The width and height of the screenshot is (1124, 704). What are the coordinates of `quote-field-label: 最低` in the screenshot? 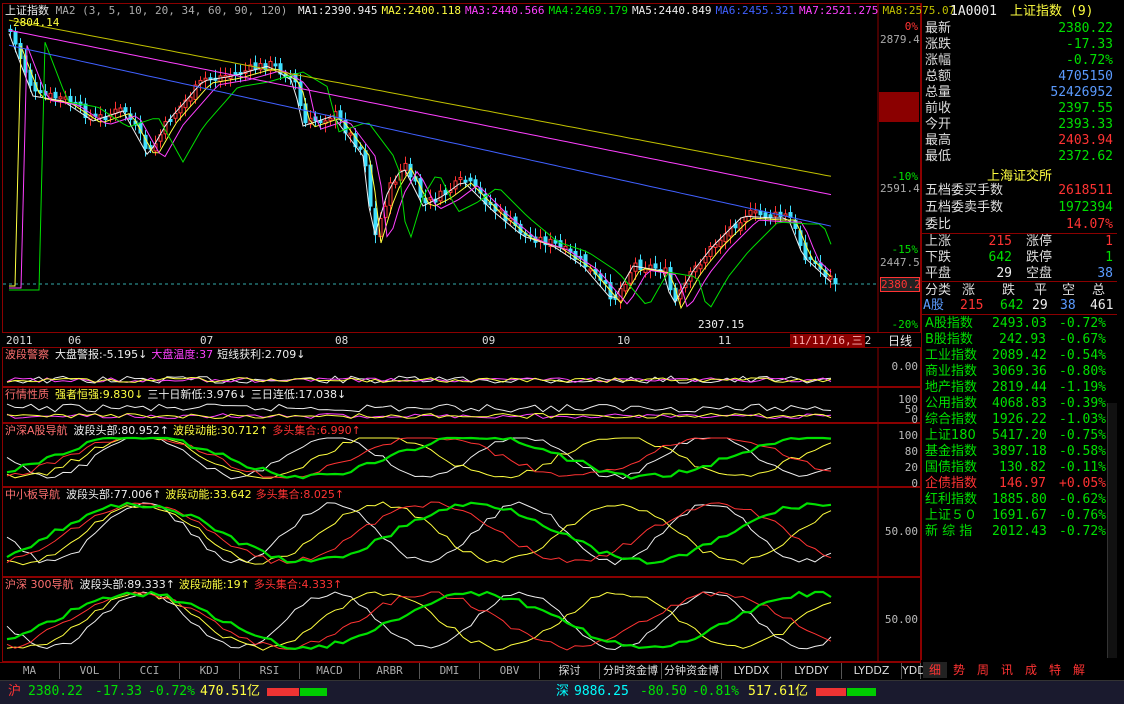 It's located at (938, 156).